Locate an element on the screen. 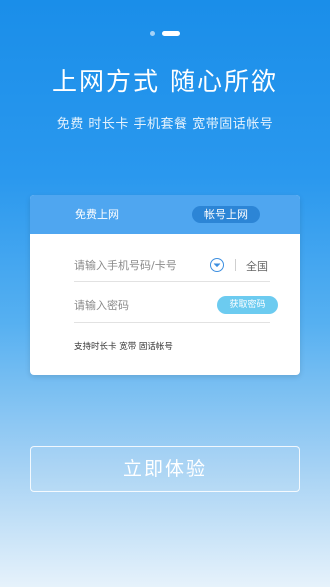 This screenshot has width=330, height=587. headline: 上网方式 随心所欲 is located at coordinates (165, 81).